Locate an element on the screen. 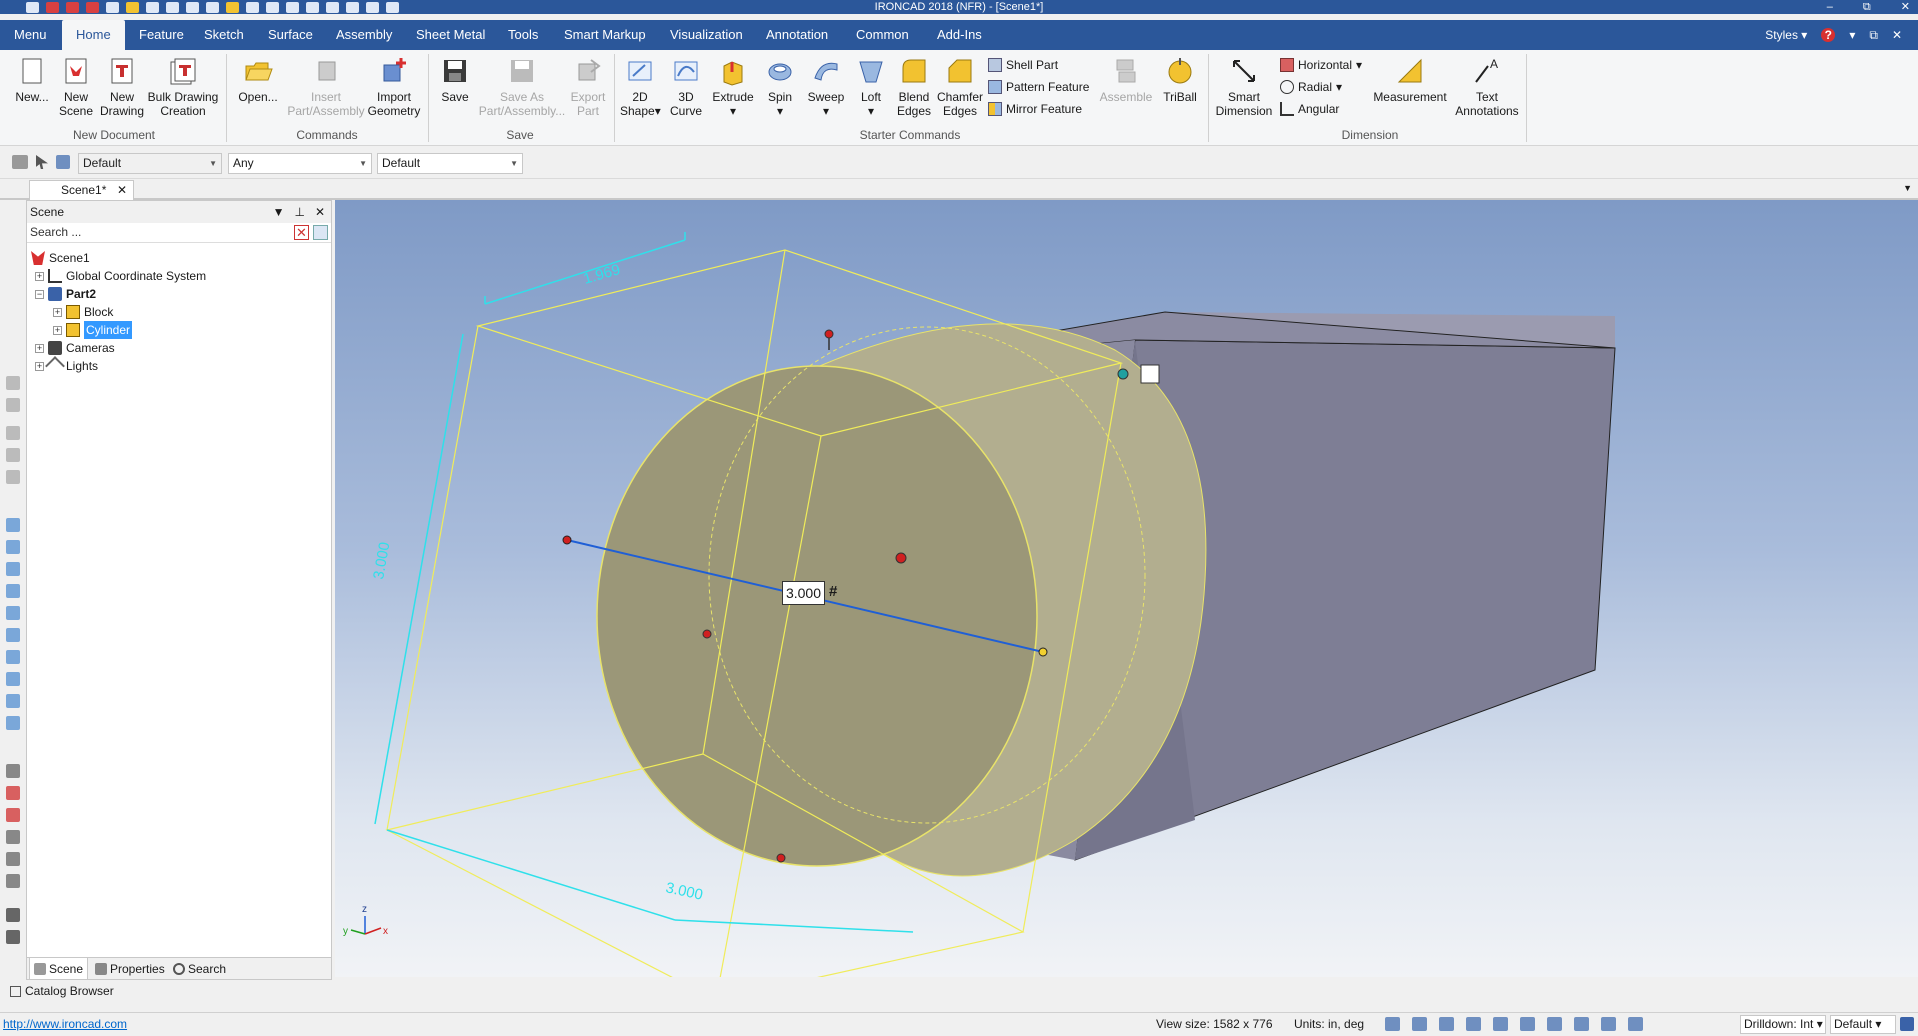 The width and height of the screenshot is (1918, 1036). orbit-icon is located at coordinates (1500, 1024).